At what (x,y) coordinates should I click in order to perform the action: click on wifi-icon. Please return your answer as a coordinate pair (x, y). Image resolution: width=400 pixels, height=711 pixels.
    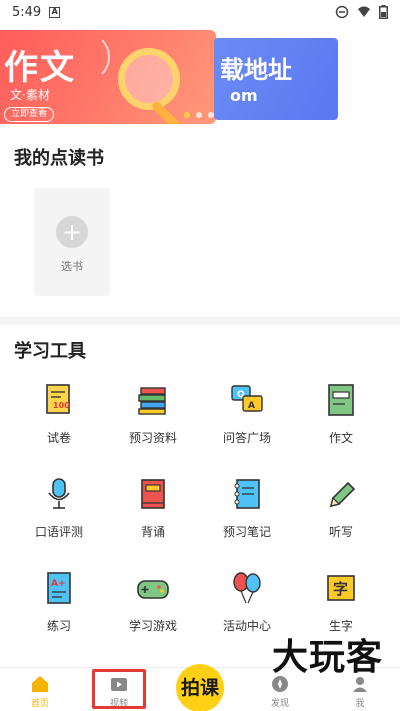
    Looking at the image, I should click on (364, 11).